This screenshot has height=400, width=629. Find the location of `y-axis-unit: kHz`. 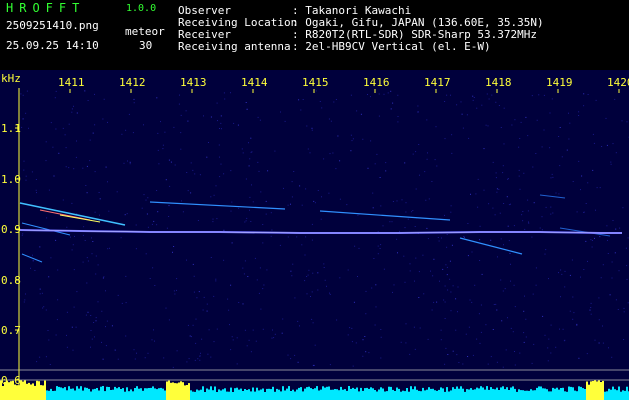

y-axis-unit: kHz is located at coordinates (11, 78).